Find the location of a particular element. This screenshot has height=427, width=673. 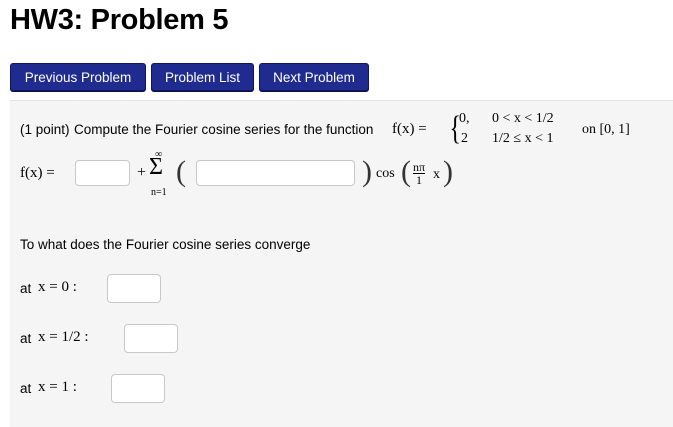

sum-lower-limit: n=1 is located at coordinates (159, 192).